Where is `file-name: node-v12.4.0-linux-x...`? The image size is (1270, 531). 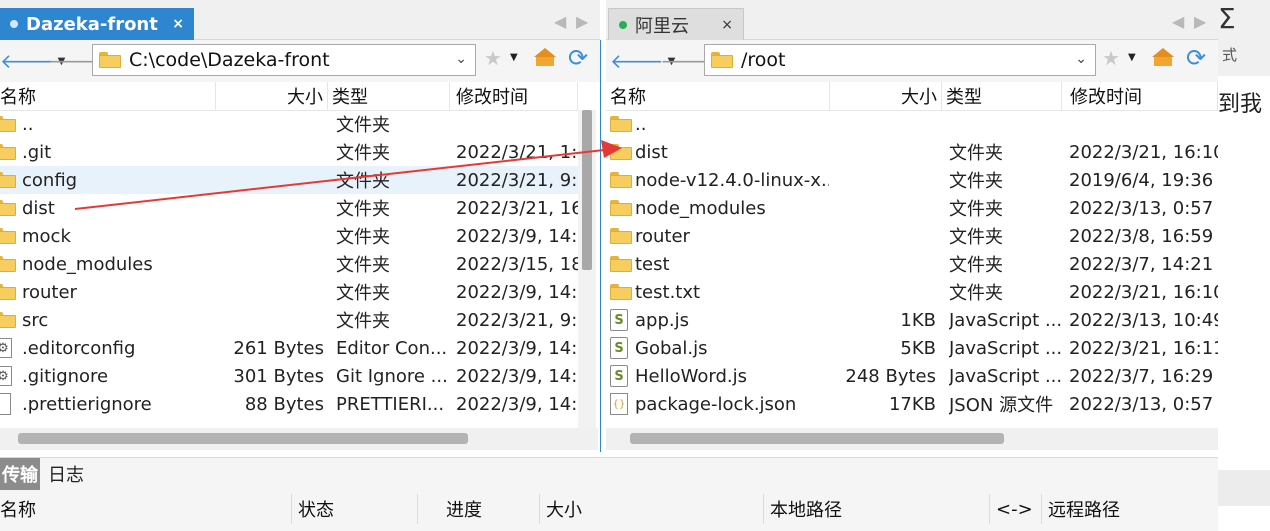
file-name: node-v12.4.0-linux-x... is located at coordinates (732, 180).